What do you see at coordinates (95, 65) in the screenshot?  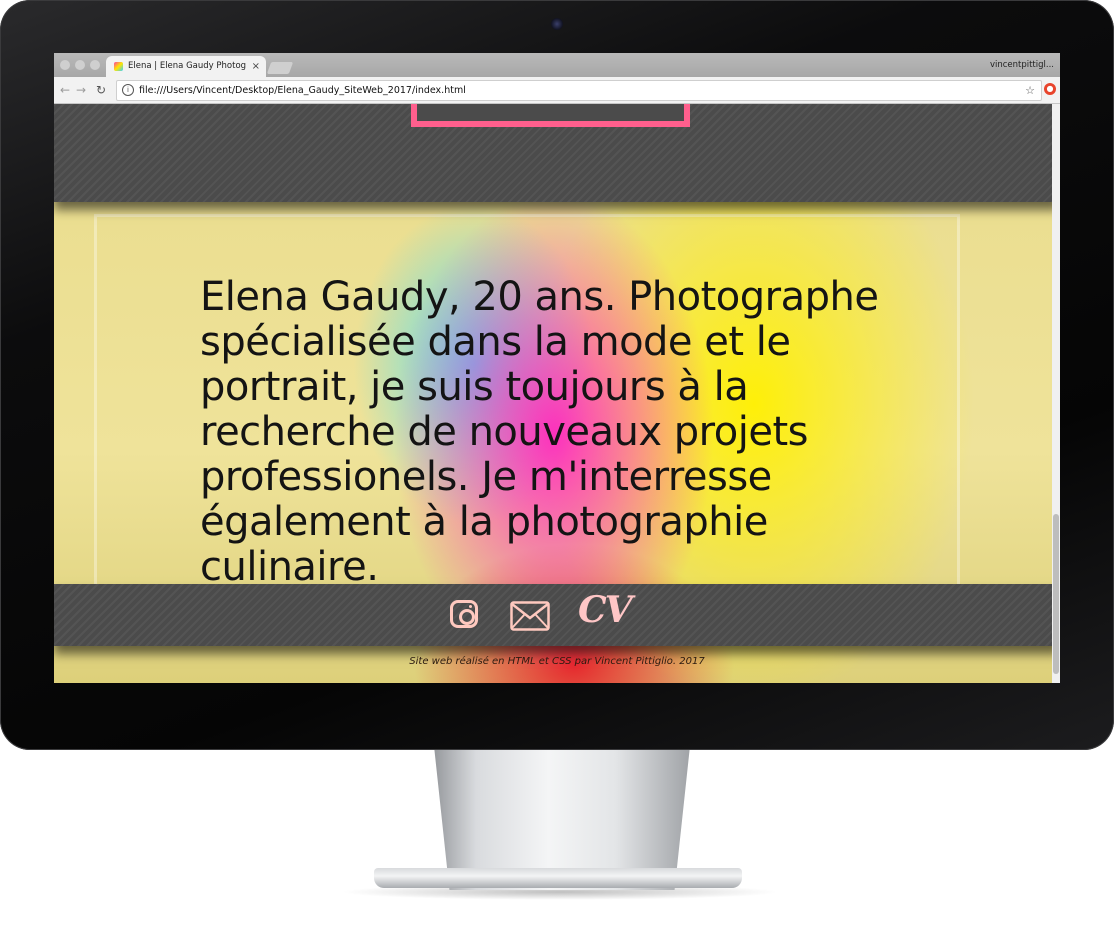 I see `maximize-window-button` at bounding box center [95, 65].